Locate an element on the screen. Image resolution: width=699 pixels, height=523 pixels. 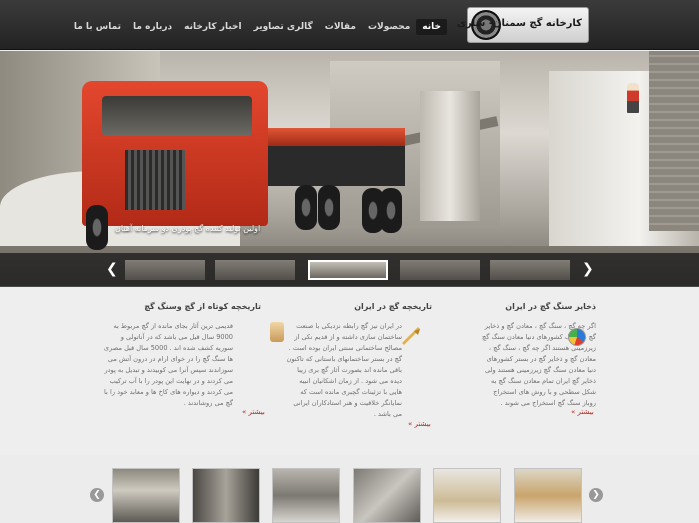
pie-chart-icon is located at coordinates (577, 337).